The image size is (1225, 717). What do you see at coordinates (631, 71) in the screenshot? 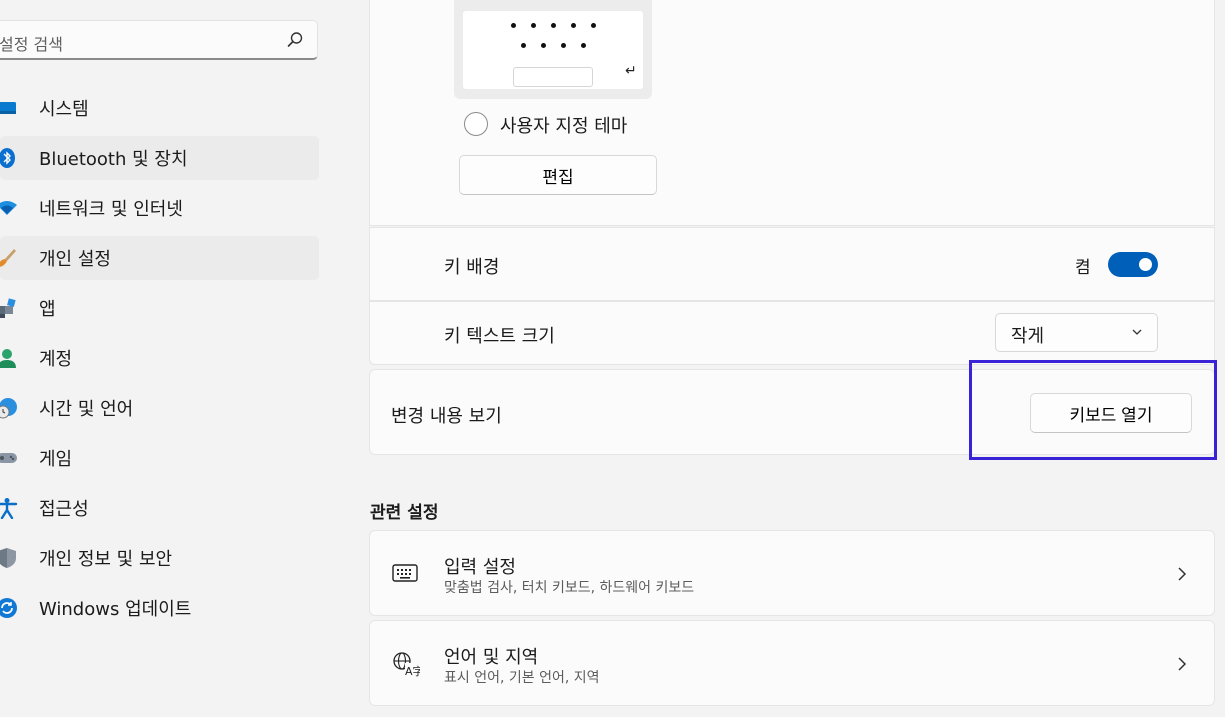
I see `enter-icon: ↵` at bounding box center [631, 71].